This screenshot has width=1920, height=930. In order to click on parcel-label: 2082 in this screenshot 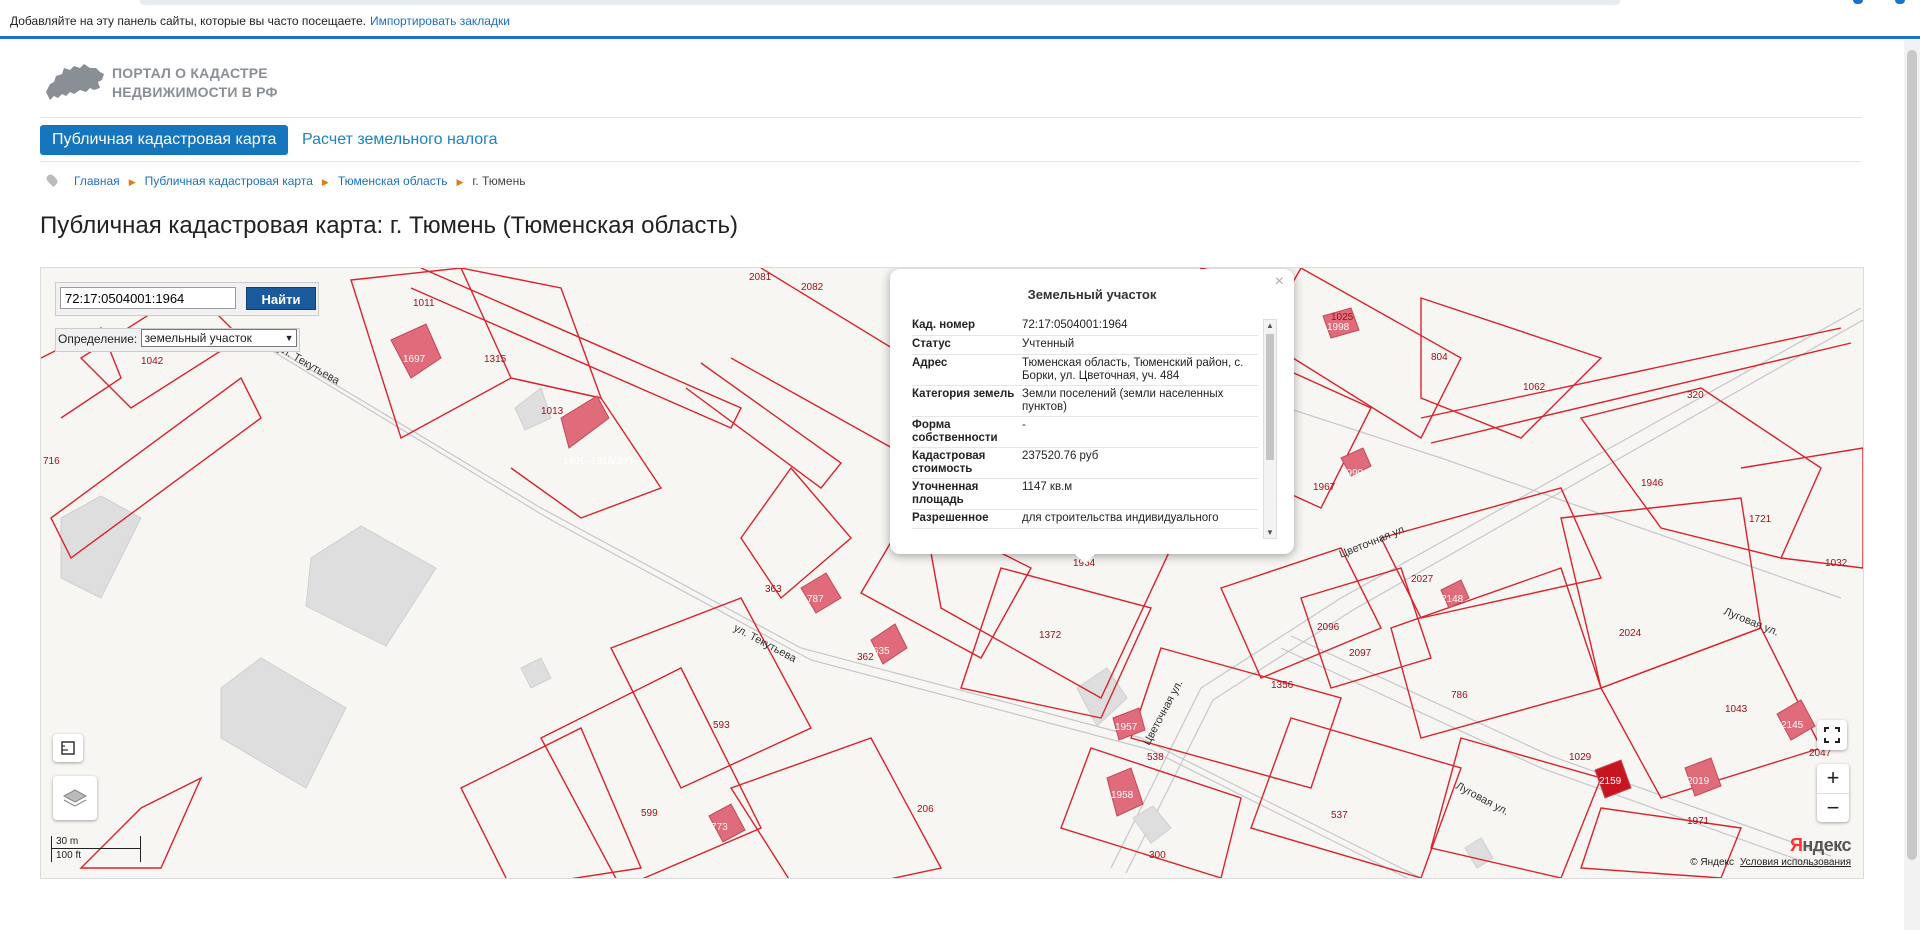, I will do `click(812, 287)`.